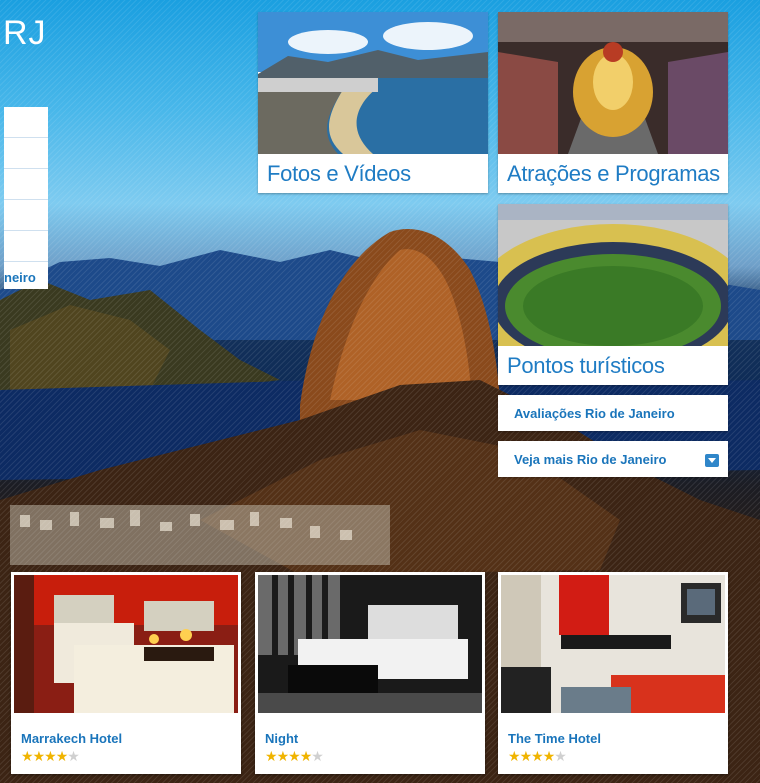 Image resolution: width=760 pixels, height=783 pixels. I want to click on see-more-dropdown: Veja mais Rio de Janeiro, so click(613, 459).